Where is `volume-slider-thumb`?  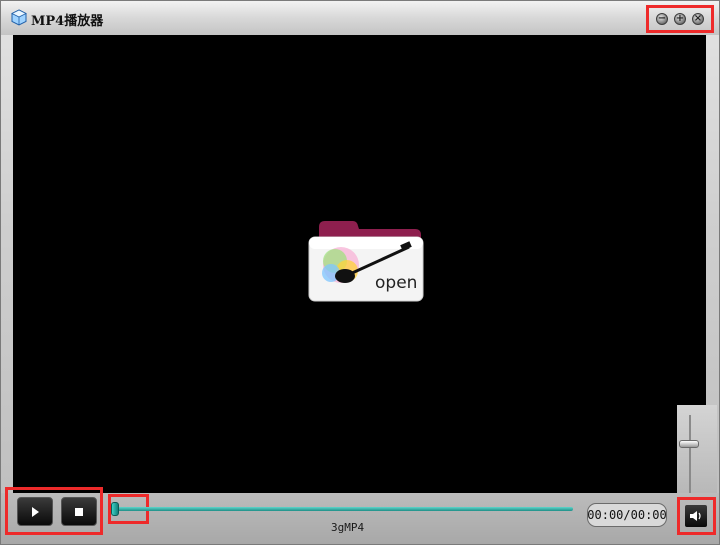
volume-slider-thumb is located at coordinates (689, 443).